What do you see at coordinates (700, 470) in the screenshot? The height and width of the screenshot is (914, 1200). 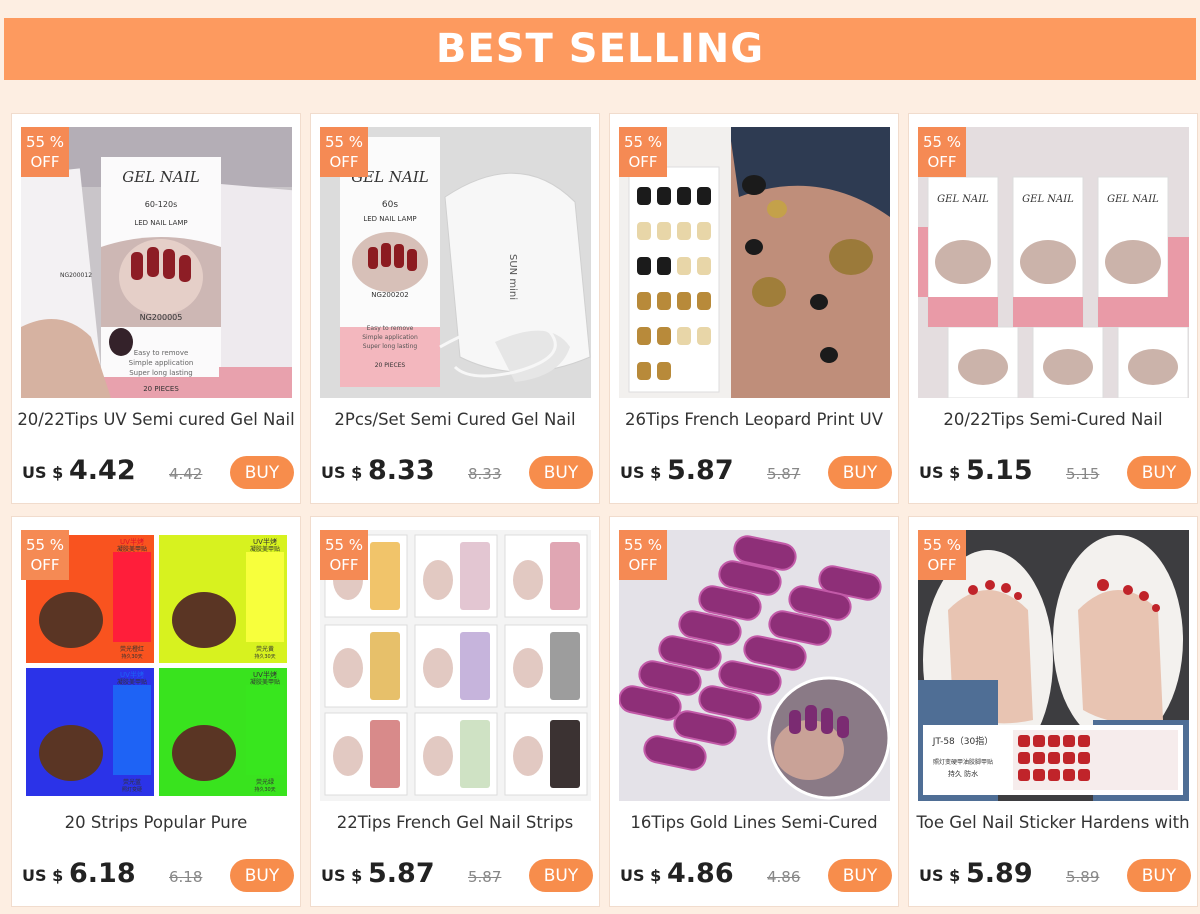 I see `sale-price: 5.87` at bounding box center [700, 470].